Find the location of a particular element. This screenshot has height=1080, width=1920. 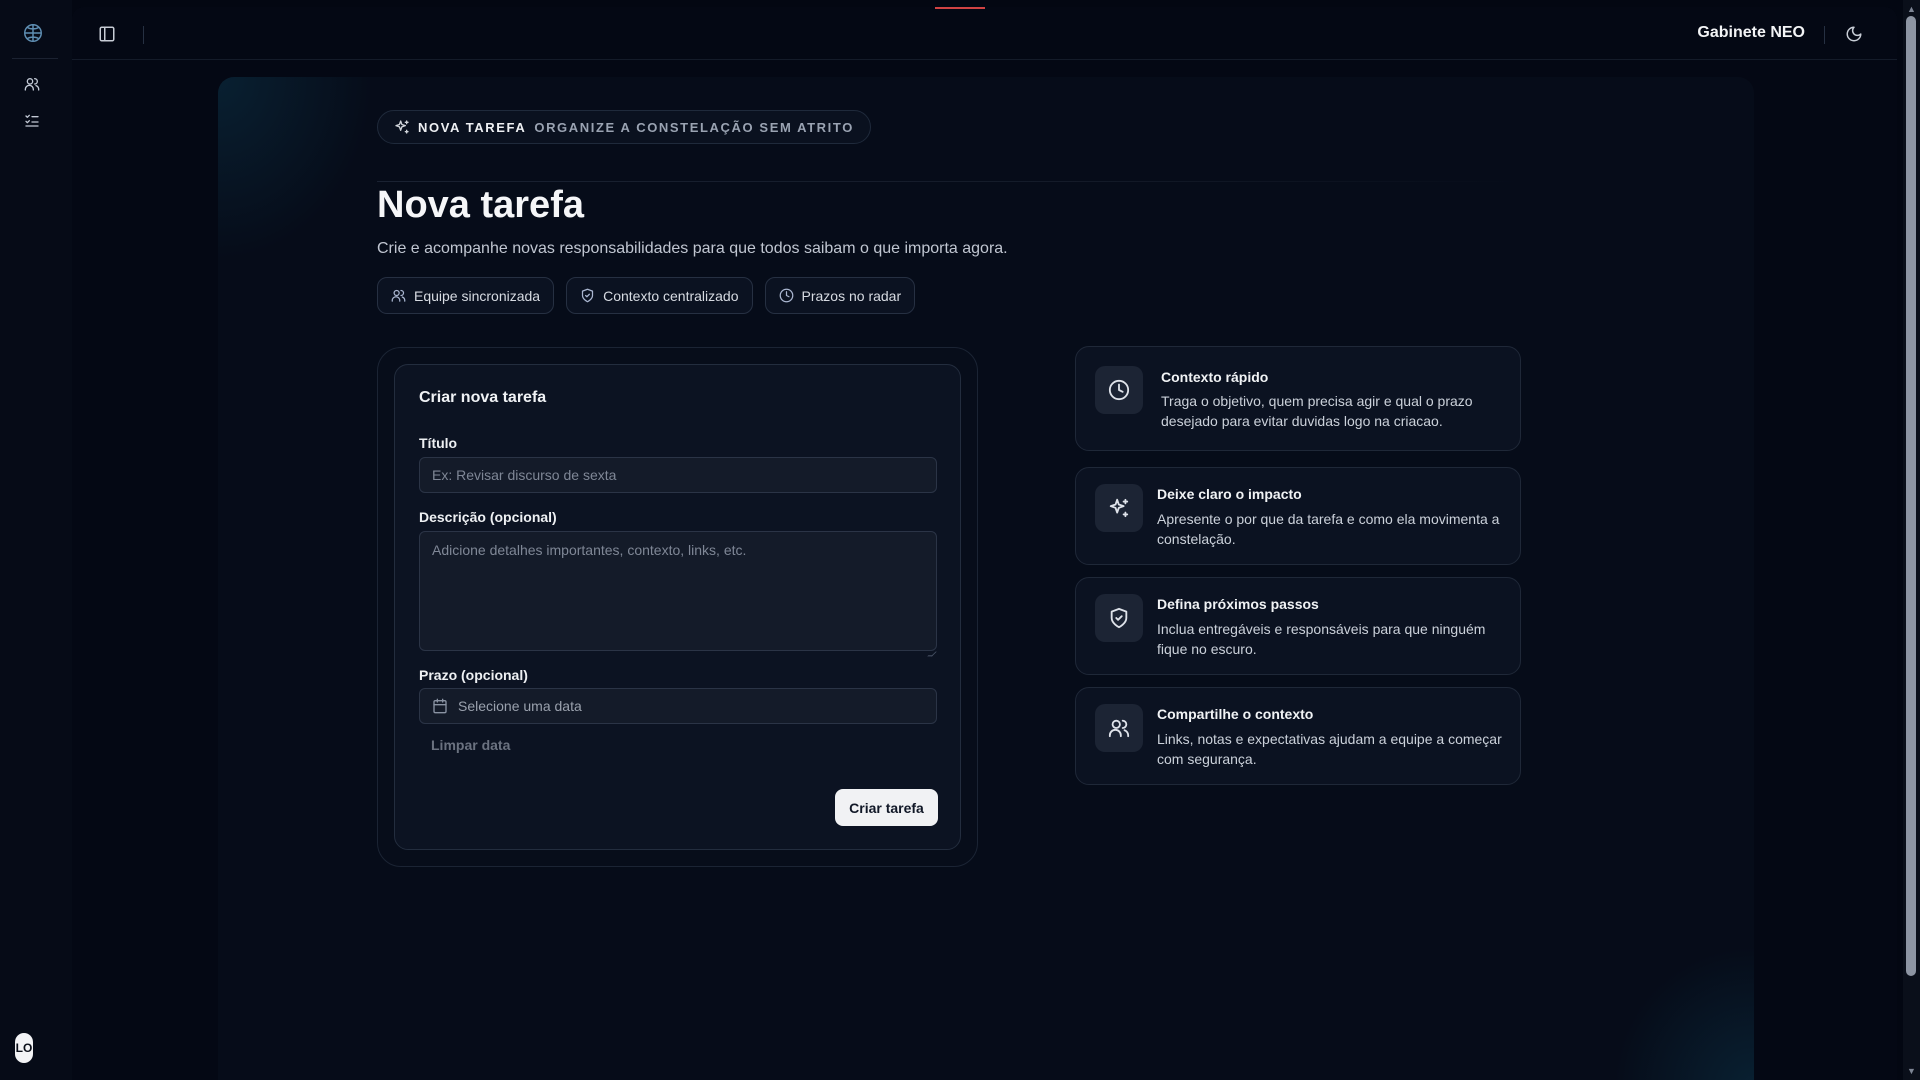

chip-label: Contexto centralizado is located at coordinates (671, 295).